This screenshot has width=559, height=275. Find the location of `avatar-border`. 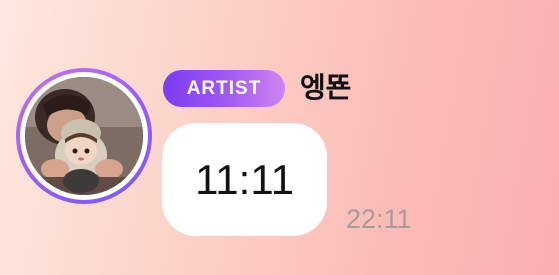

avatar-border is located at coordinates (84, 136).